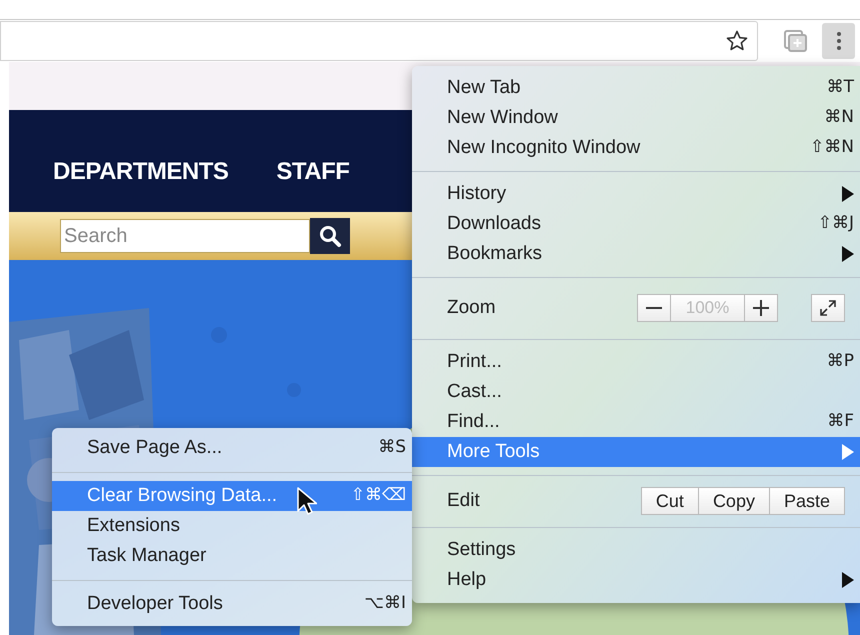 This screenshot has width=860, height=635. What do you see at coordinates (636, 362) in the screenshot?
I see `menu-item: Print... ⌘P` at bounding box center [636, 362].